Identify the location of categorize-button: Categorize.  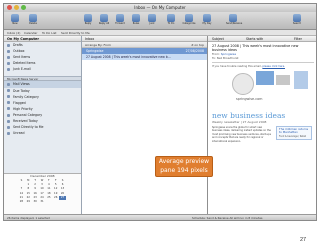
(189, 20).